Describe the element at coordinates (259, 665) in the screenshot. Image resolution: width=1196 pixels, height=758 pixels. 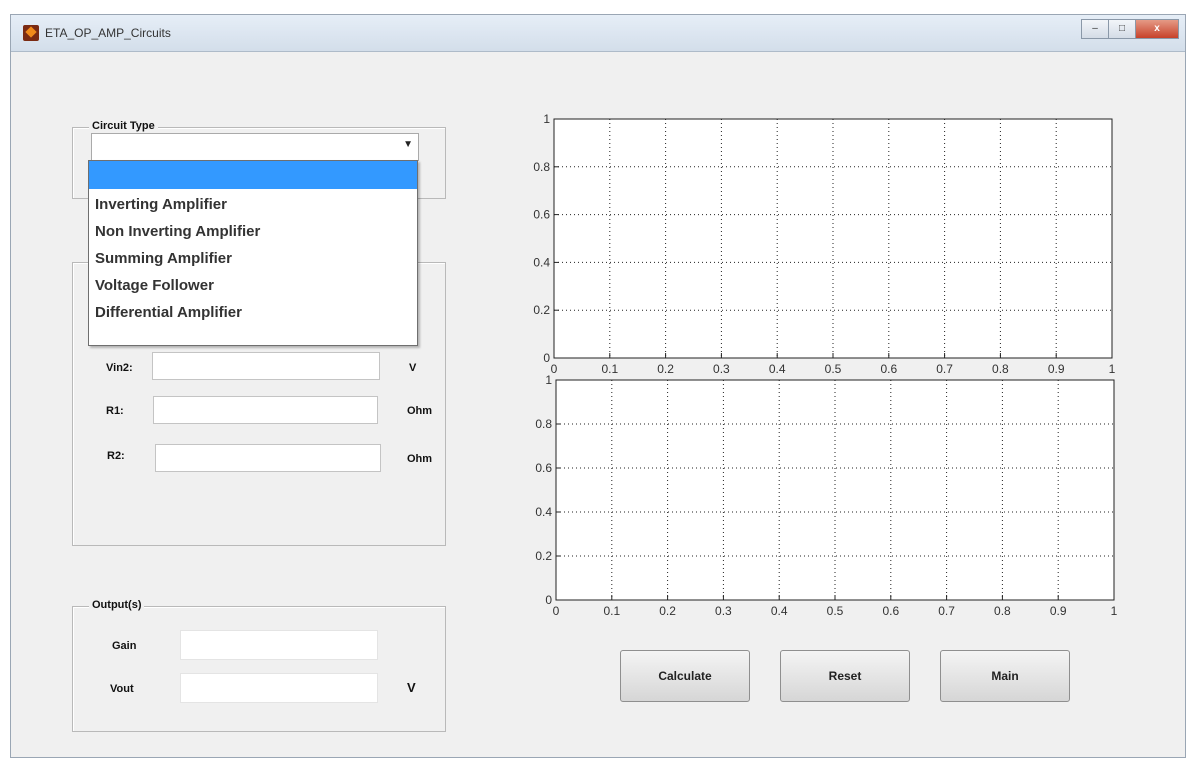
I see `outputs-panel: Output(s)` at that location.